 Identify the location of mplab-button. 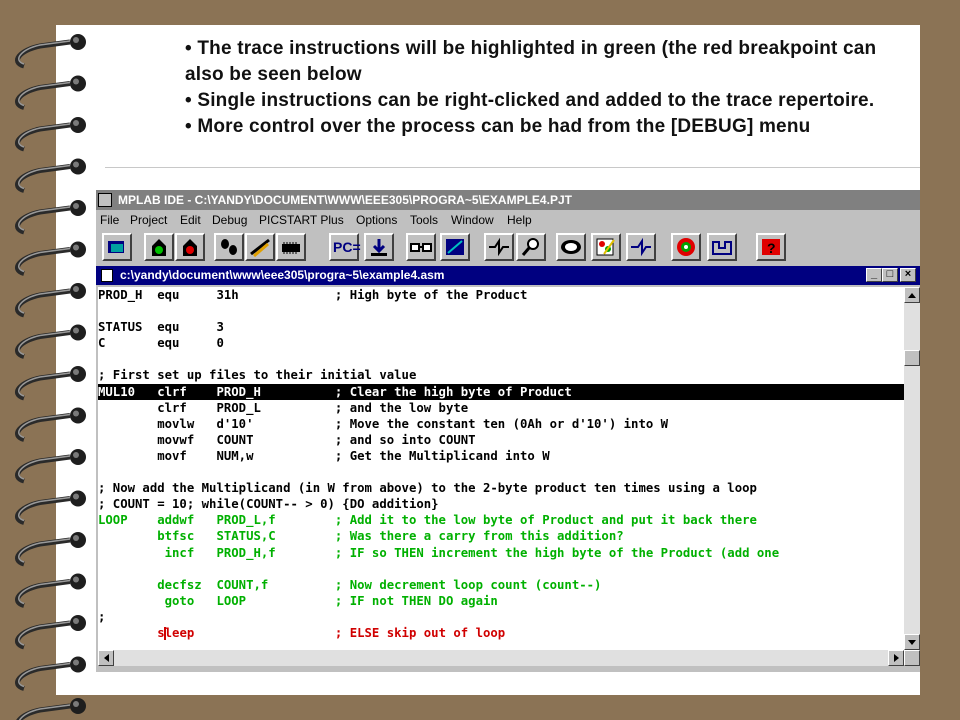
(722, 247).